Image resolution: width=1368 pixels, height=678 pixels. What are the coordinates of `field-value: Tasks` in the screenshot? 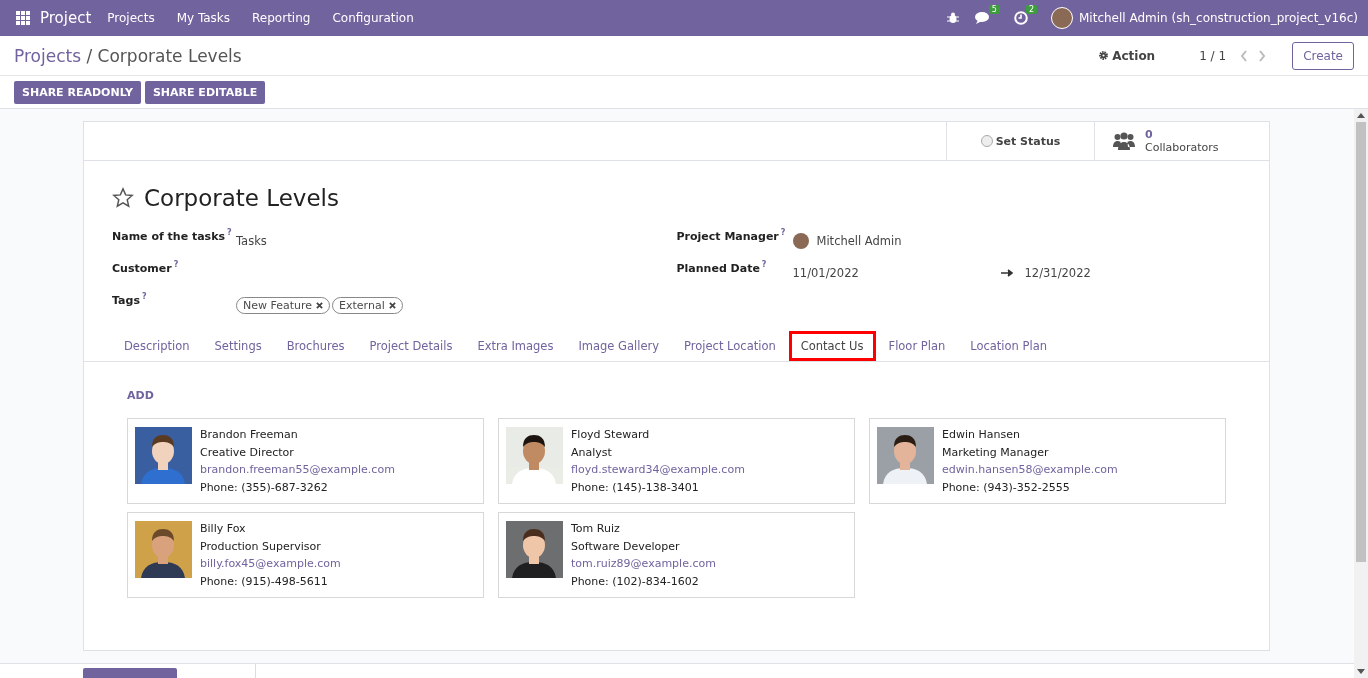 It's located at (251, 241).